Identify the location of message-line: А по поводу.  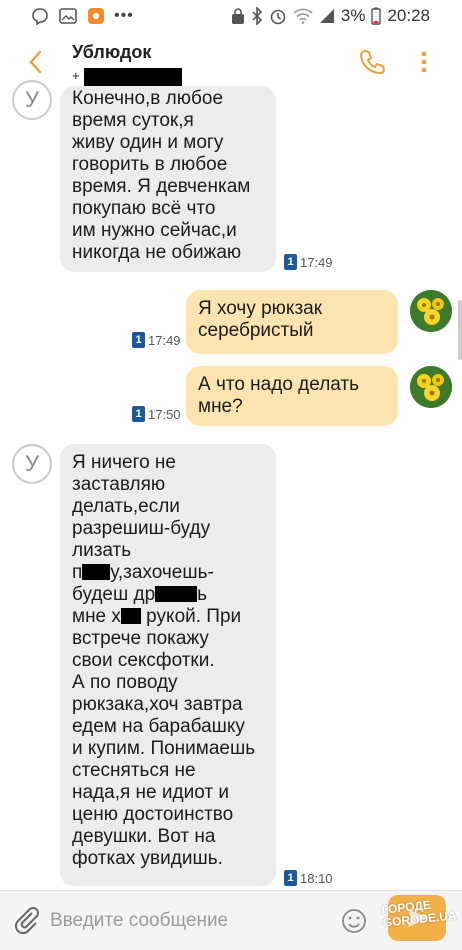
(125, 682).